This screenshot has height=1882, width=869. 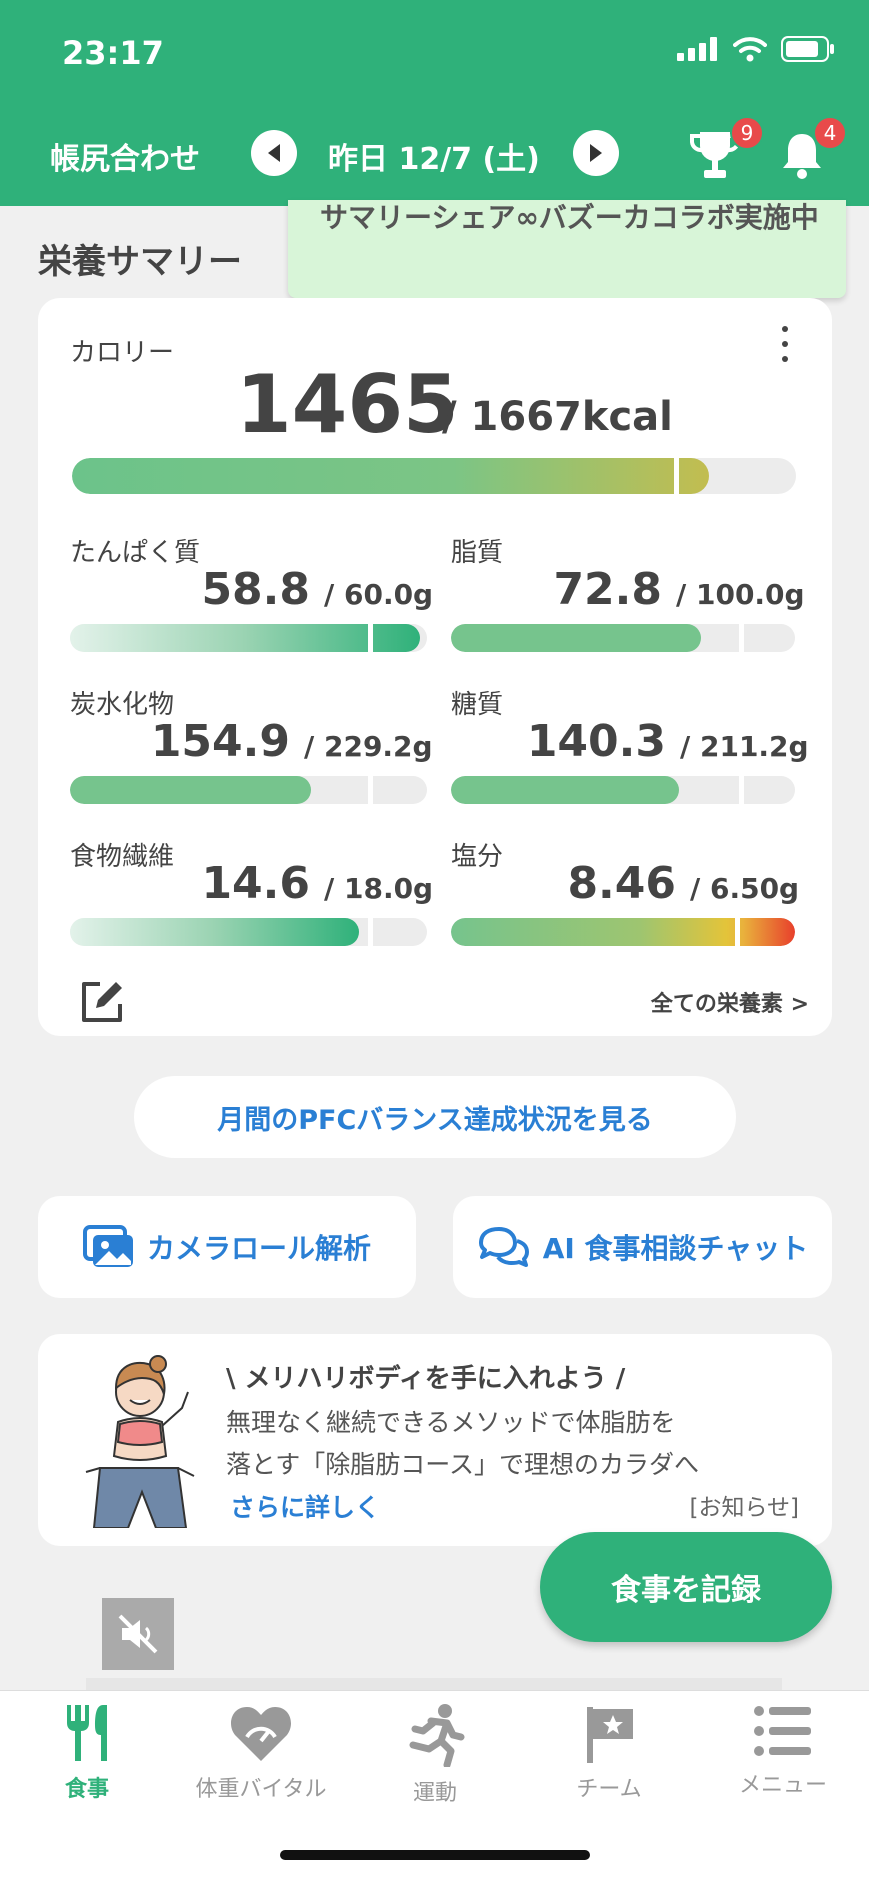 I want to click on camera-roll-label: カメラロール解析, so click(x=258, y=1248).